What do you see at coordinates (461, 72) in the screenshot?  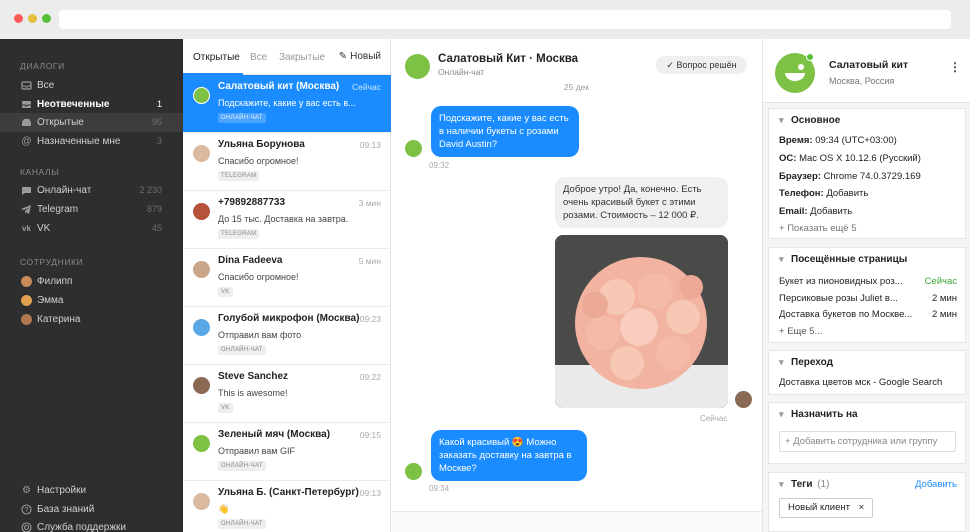 I see `chat-subtitle: Онлайн-чат` at bounding box center [461, 72].